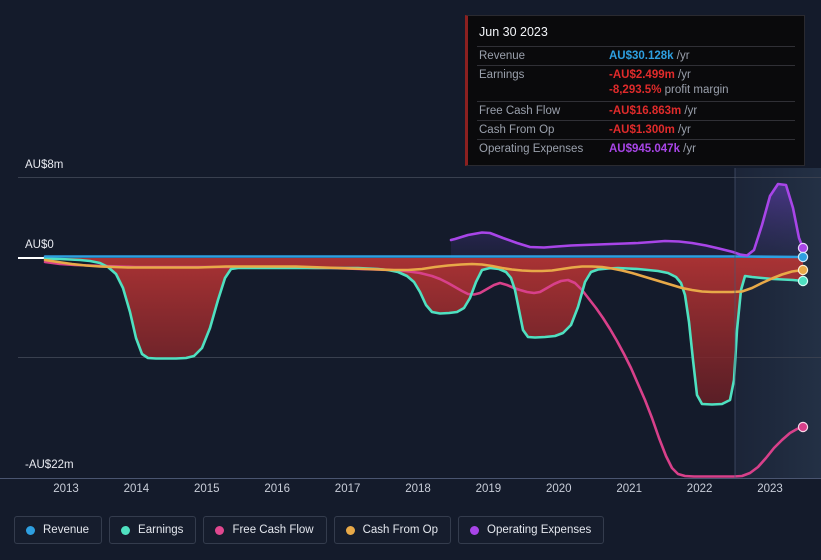 This screenshot has width=821, height=560. What do you see at coordinates (653, 111) in the screenshot?
I see `tooltip-row-value: -AU$16.863m /yr` at bounding box center [653, 111].